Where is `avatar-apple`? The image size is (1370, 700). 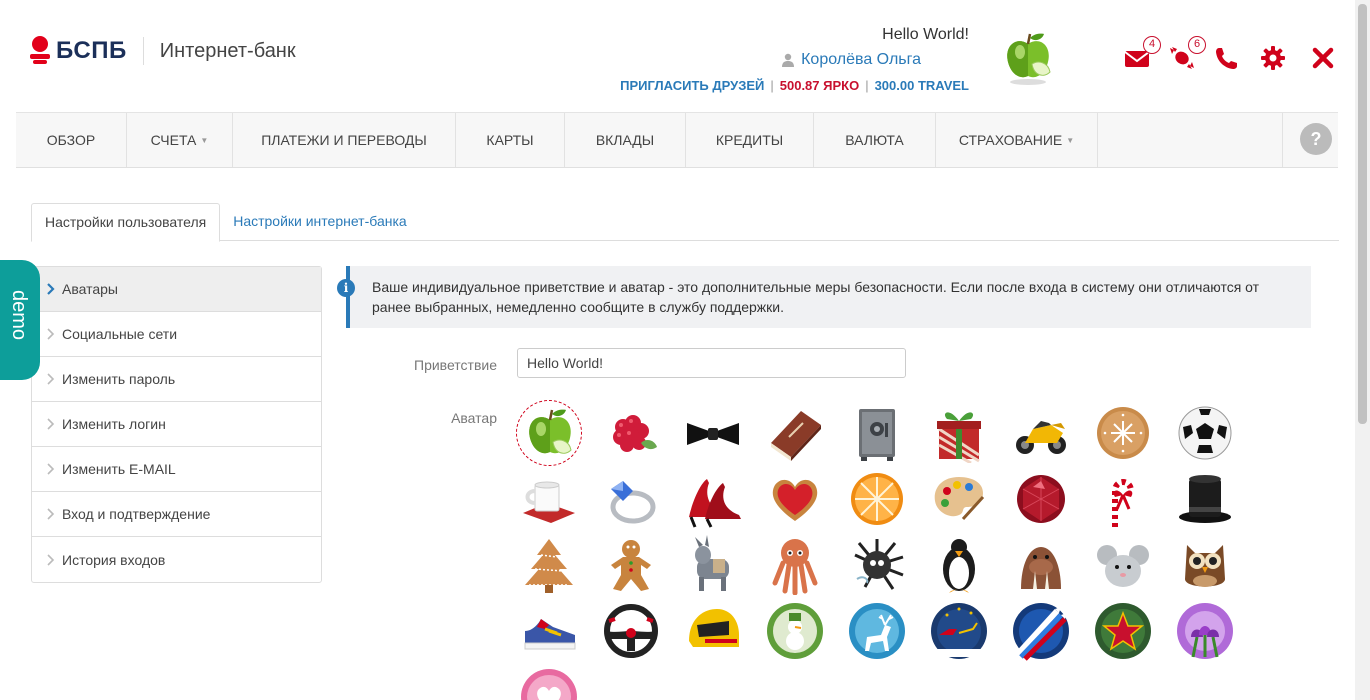
avatar-apple is located at coordinates (549, 433).